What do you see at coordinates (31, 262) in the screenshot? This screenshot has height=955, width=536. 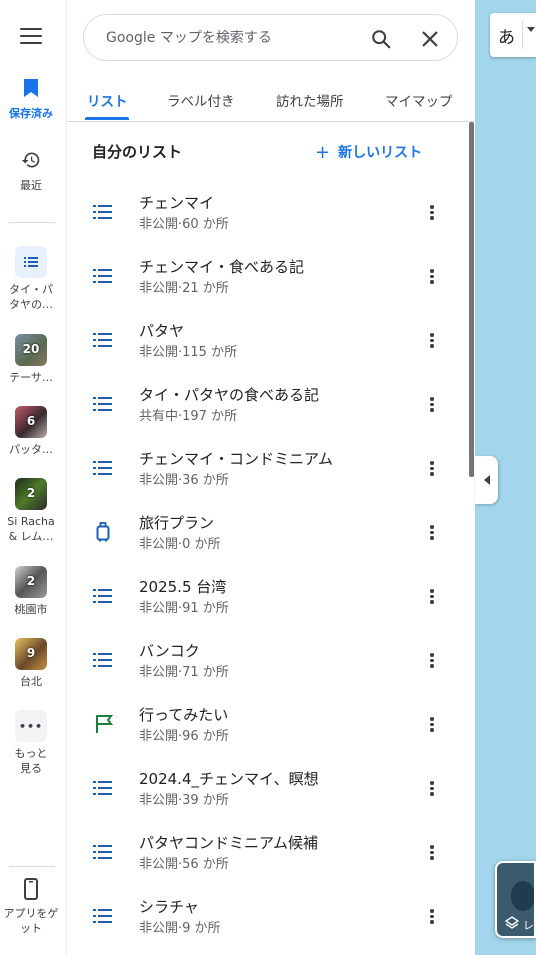 I see `list-thumbnail` at bounding box center [31, 262].